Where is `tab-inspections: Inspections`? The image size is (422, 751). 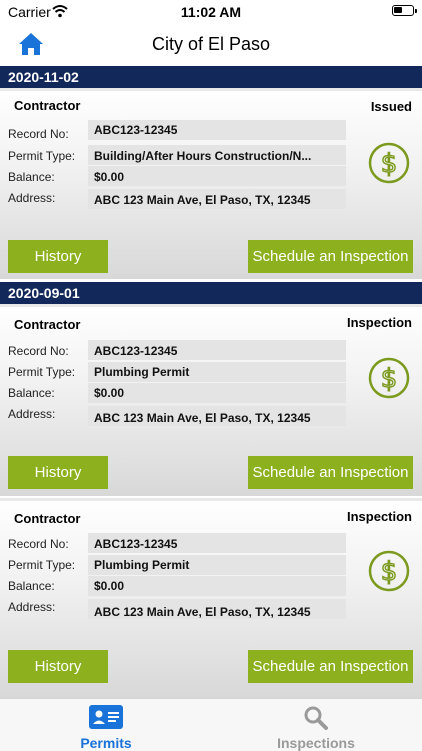 tab-inspections: Inspections is located at coordinates (316, 725).